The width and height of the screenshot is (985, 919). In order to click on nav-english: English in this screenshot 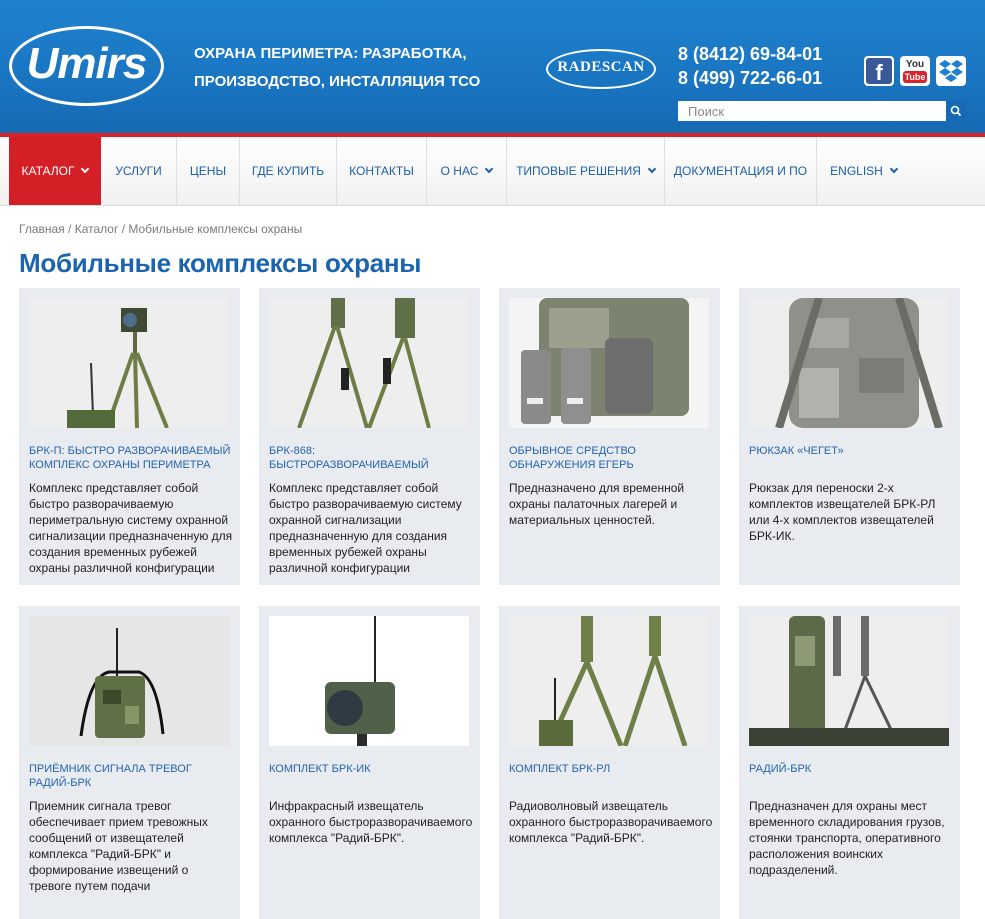, I will do `click(863, 171)`.